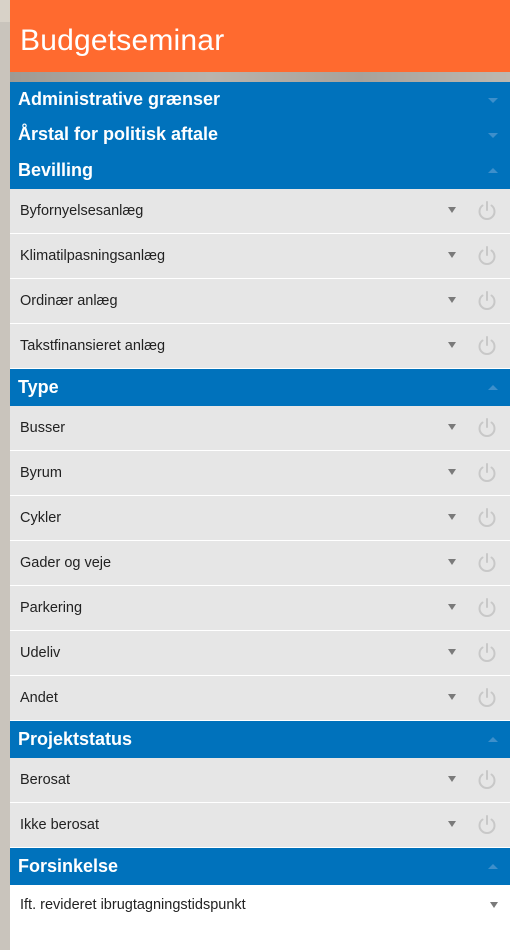 The image size is (510, 950). What do you see at coordinates (260, 698) in the screenshot?
I see `filter-item-andet: Andet` at bounding box center [260, 698].